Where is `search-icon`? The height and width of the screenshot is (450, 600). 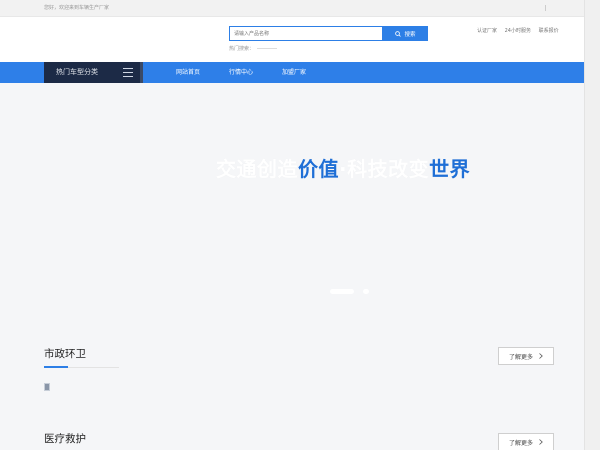
search-icon is located at coordinates (398, 33).